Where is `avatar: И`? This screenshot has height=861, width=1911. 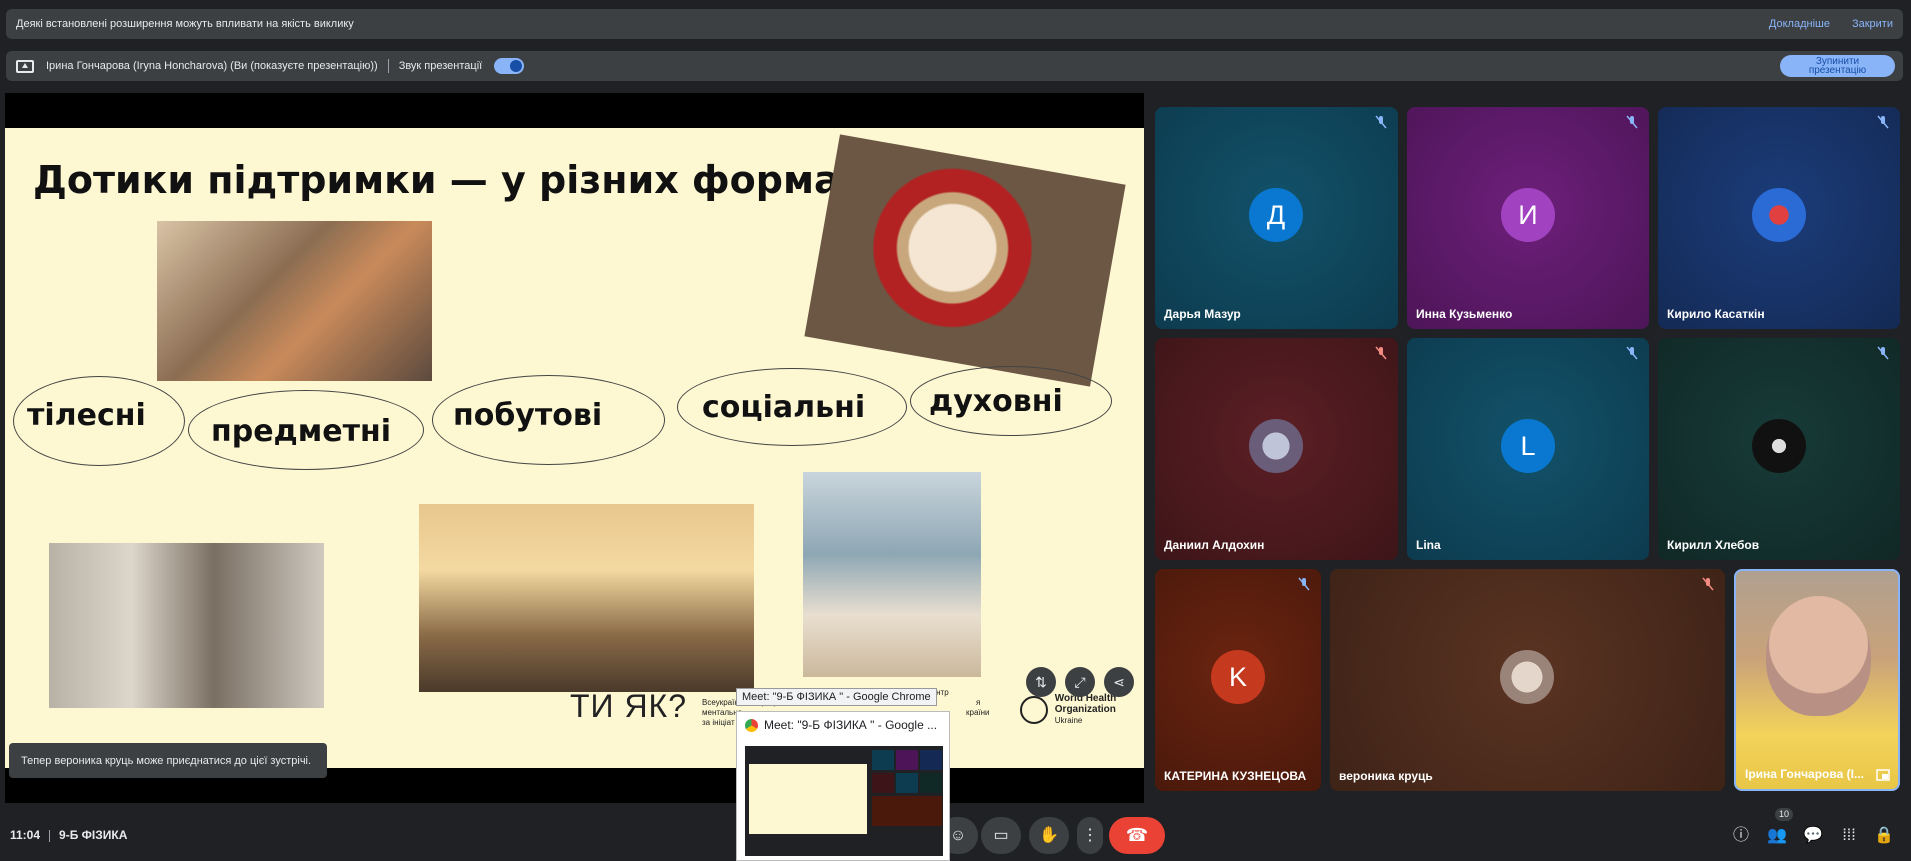
avatar: И is located at coordinates (1528, 215).